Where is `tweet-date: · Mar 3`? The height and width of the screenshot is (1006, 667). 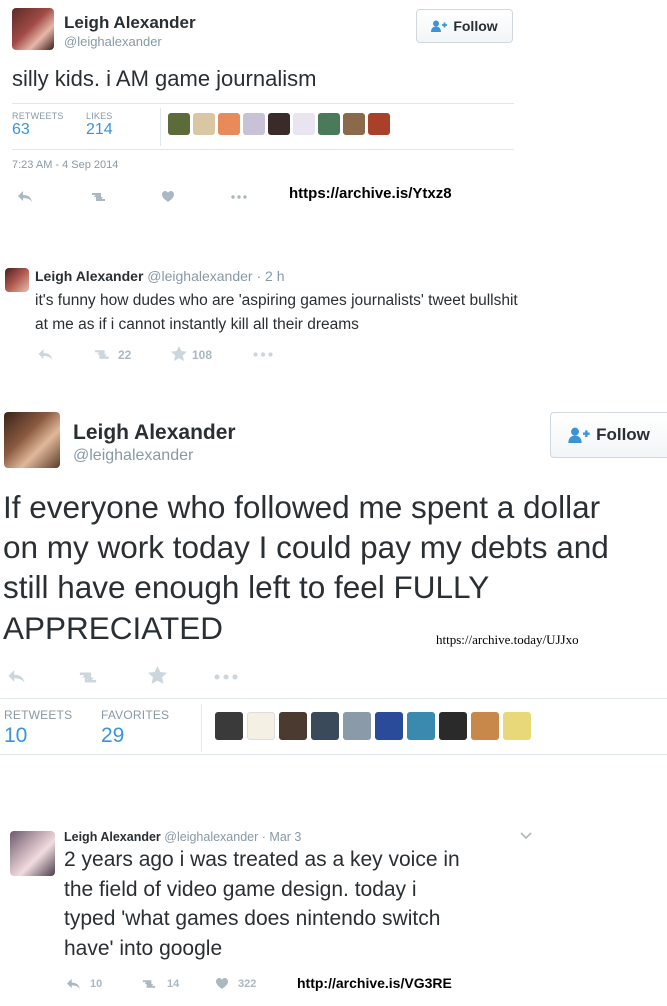 tweet-date: · Mar 3 is located at coordinates (282, 837).